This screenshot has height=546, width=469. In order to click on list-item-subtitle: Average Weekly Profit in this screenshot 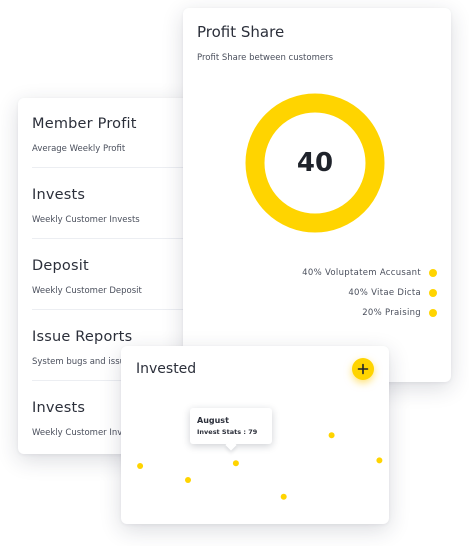, I will do `click(79, 149)`.